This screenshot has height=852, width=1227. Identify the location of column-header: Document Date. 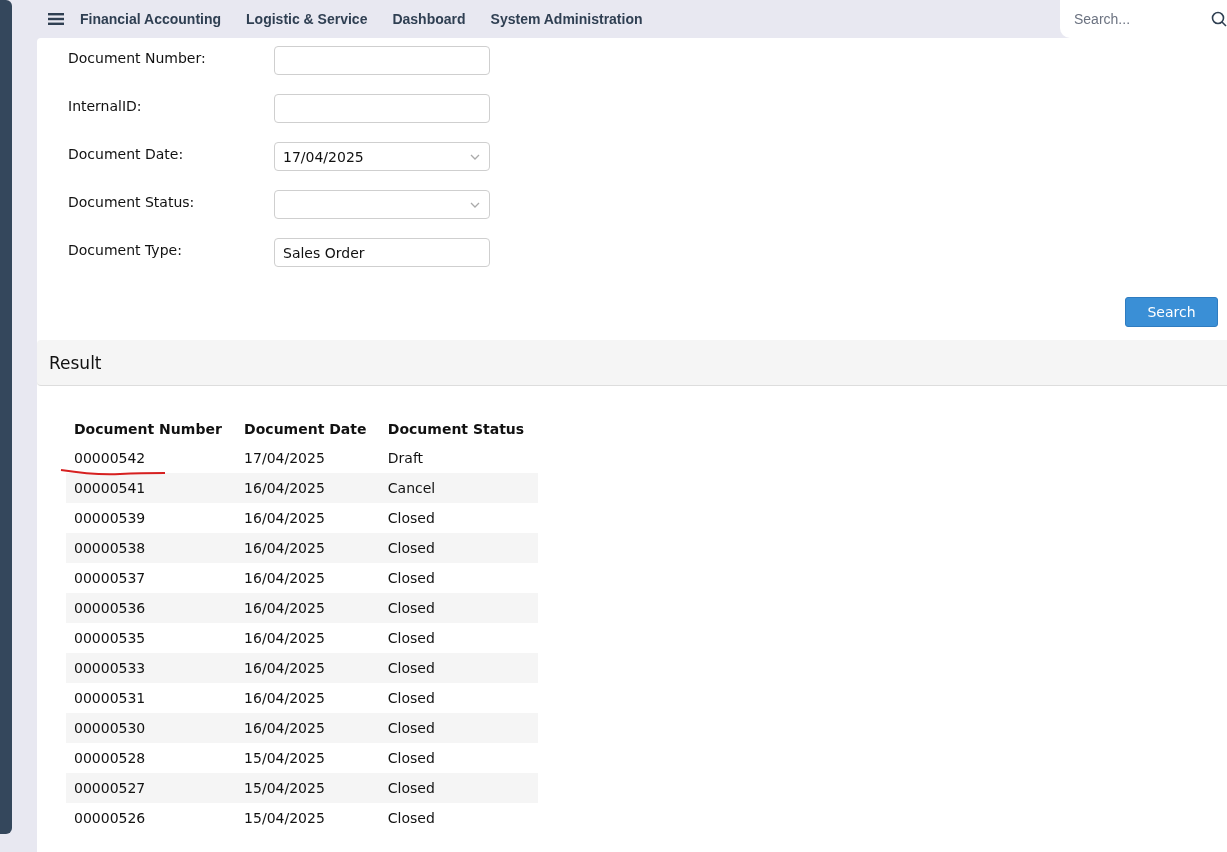
(305, 429).